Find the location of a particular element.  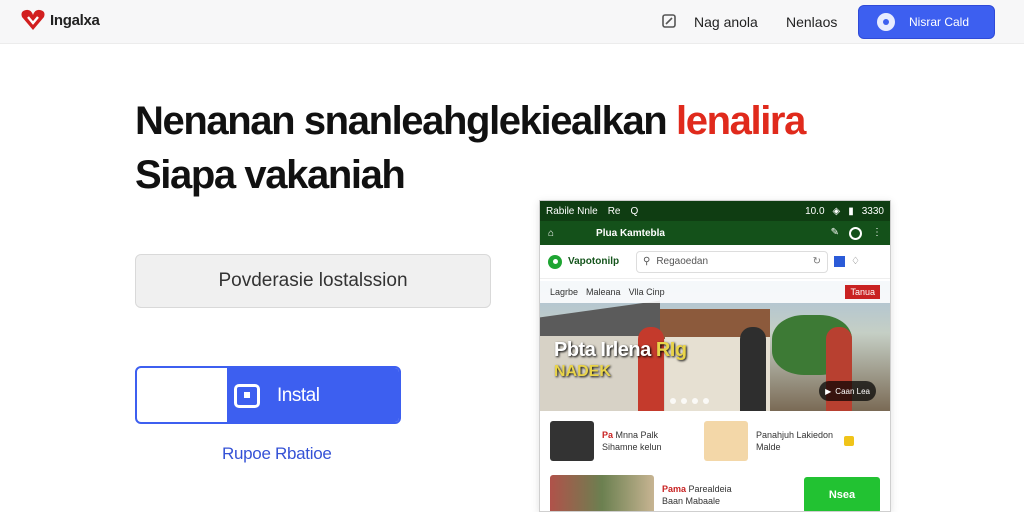

status-text-3: Q is located at coordinates (634, 211).